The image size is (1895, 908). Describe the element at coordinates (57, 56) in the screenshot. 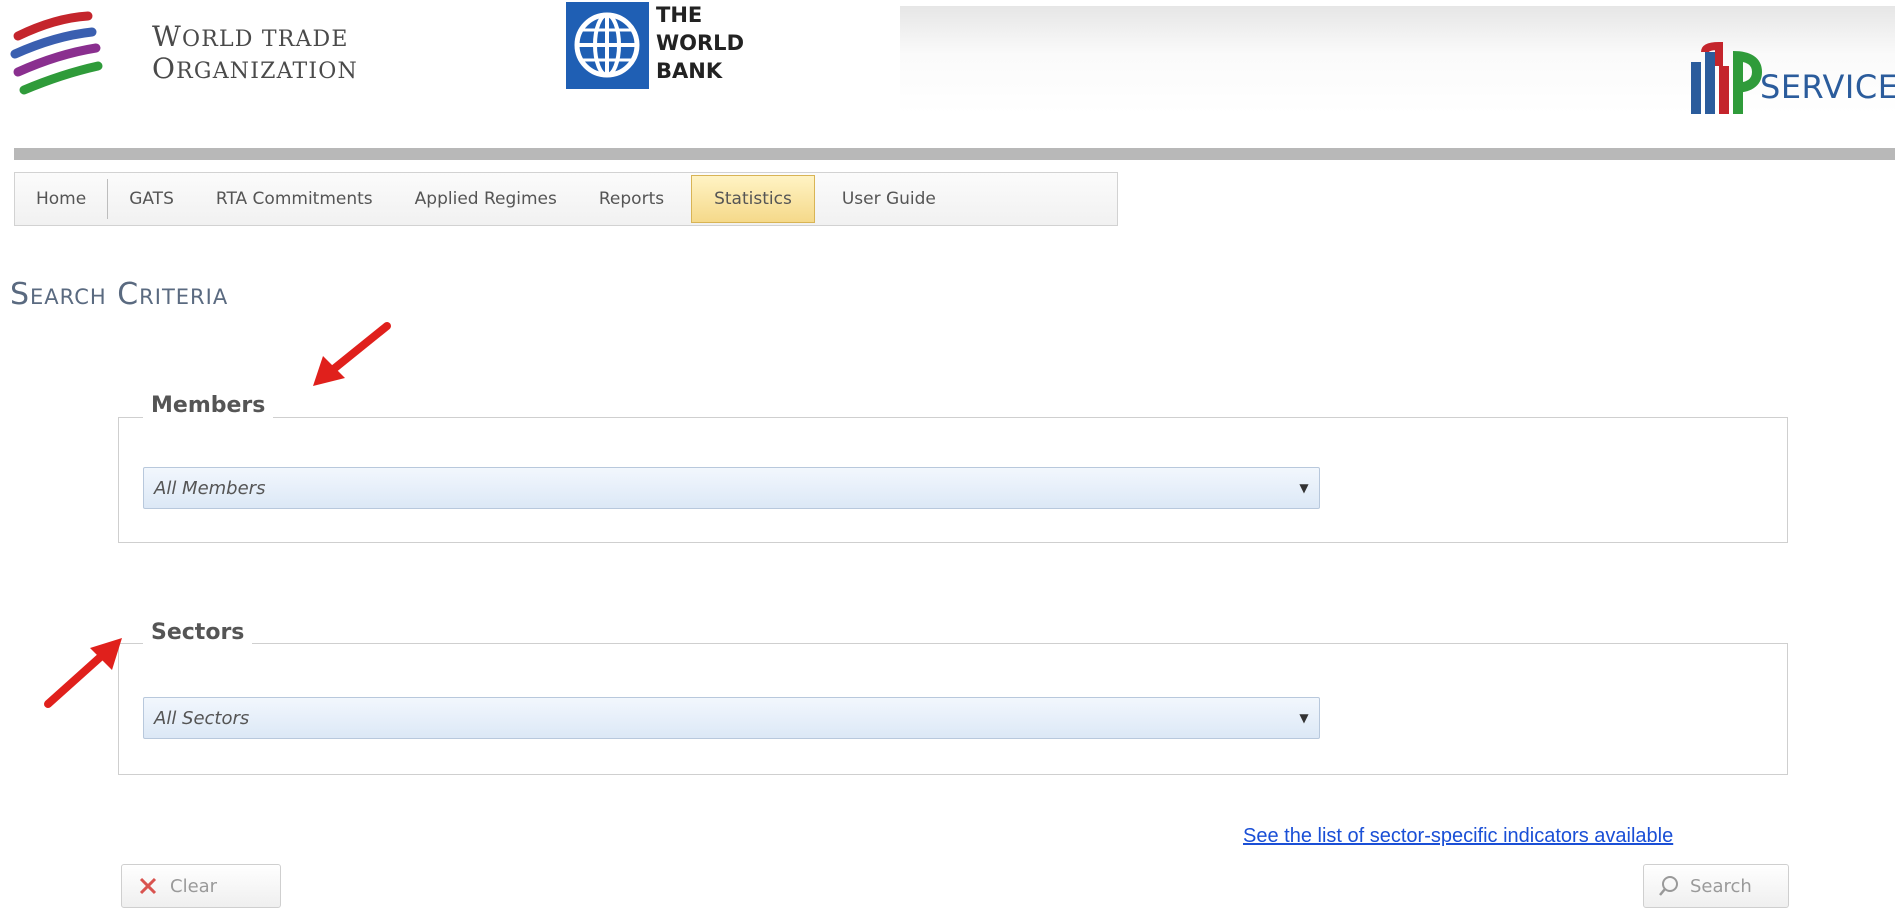

I see `wto-logo` at that location.